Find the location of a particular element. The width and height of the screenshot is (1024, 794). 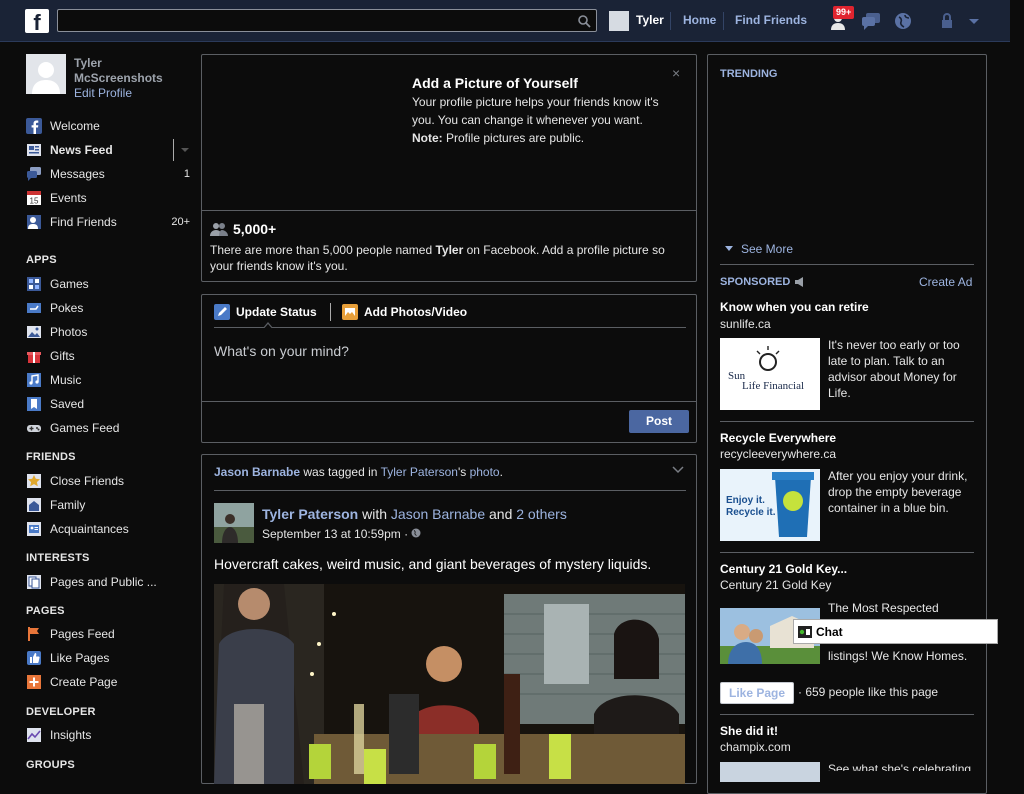

photo-link: photo is located at coordinates (485, 472).